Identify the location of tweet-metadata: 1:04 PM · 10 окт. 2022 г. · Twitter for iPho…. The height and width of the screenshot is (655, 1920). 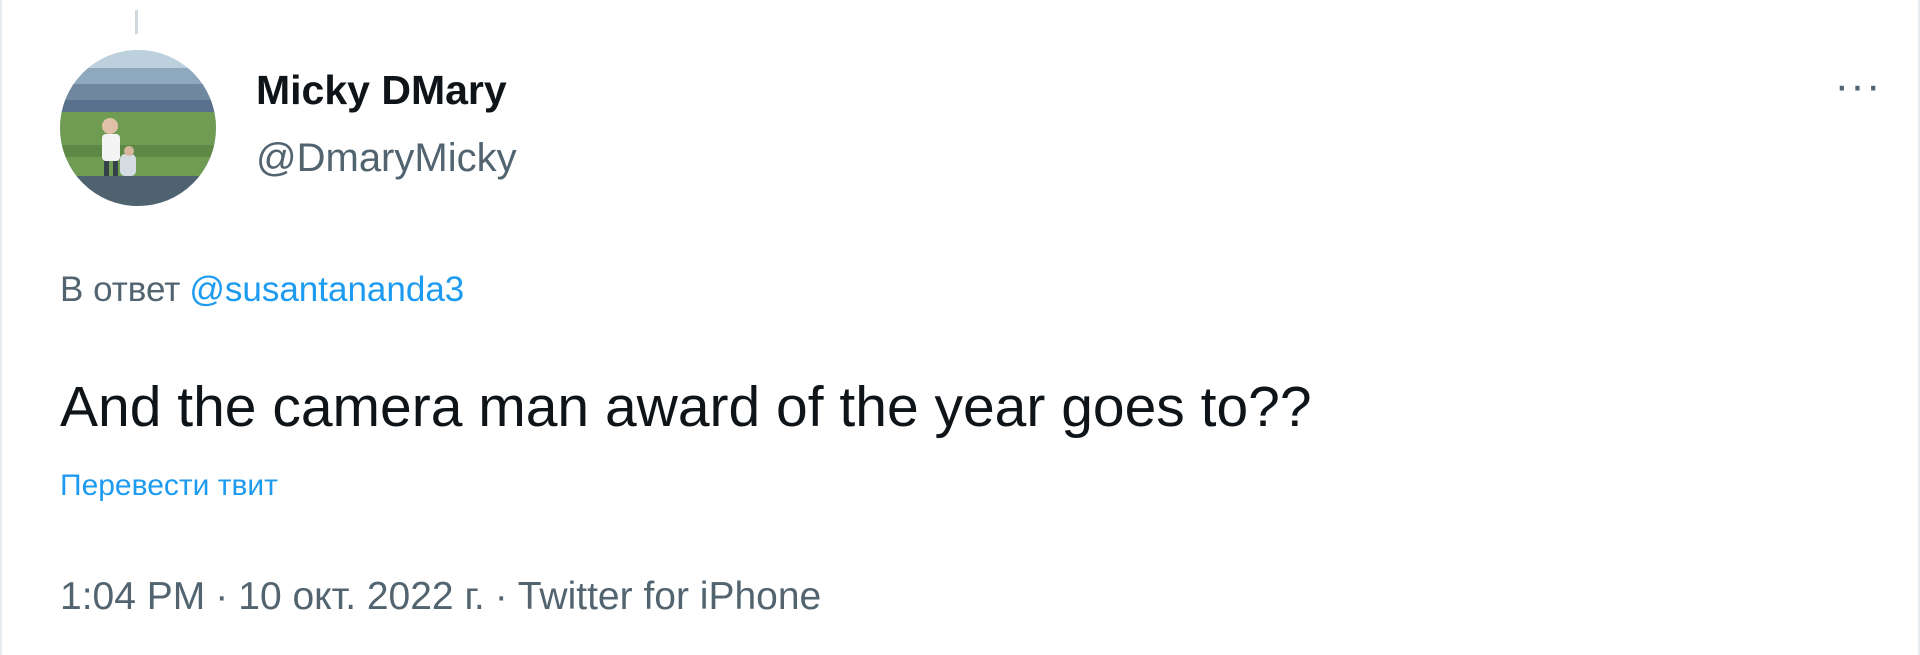
(440, 597).